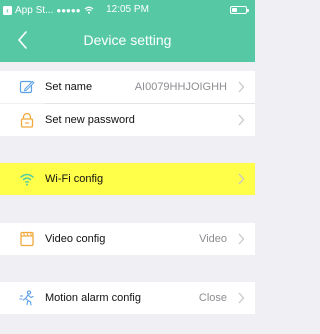  What do you see at coordinates (69, 87) in the screenshot?
I see `row-label: Set name` at bounding box center [69, 87].